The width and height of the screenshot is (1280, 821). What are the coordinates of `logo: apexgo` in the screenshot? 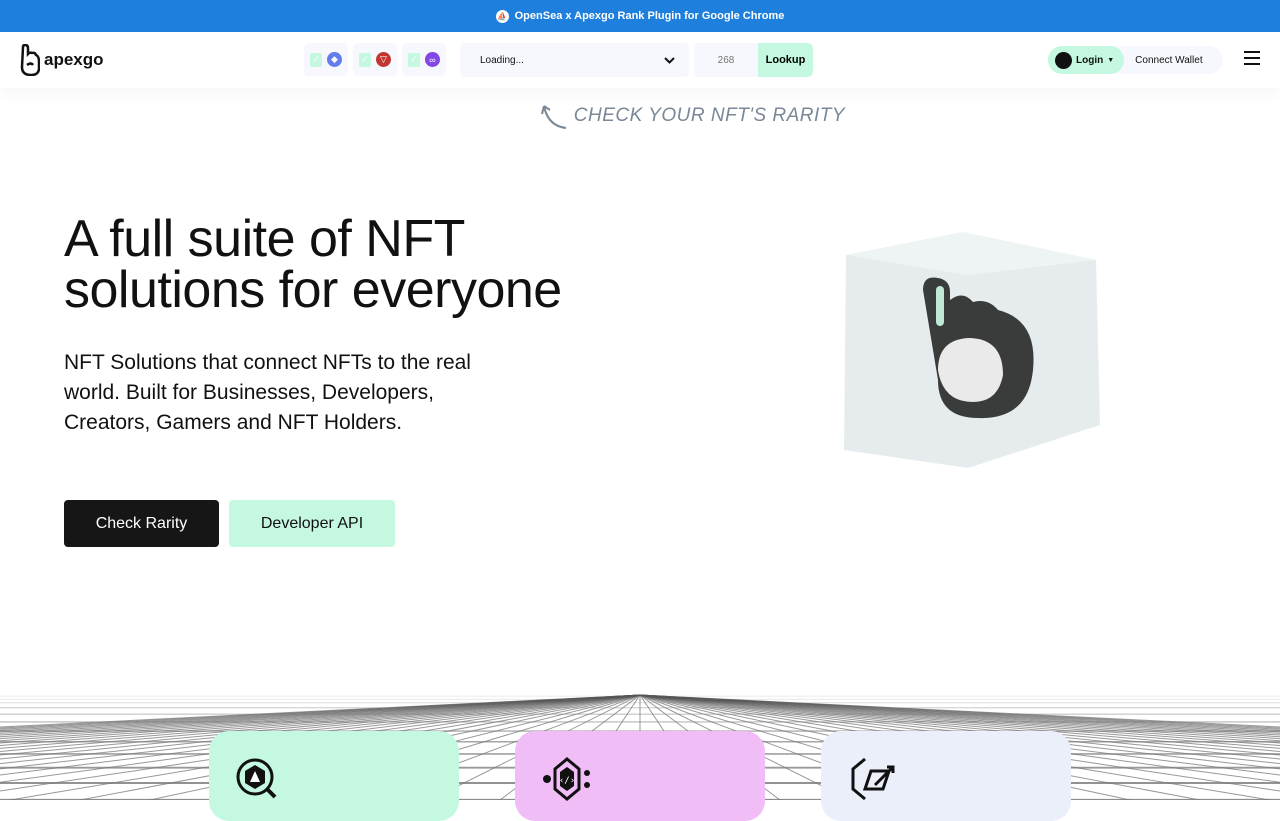 It's located at (62, 60).